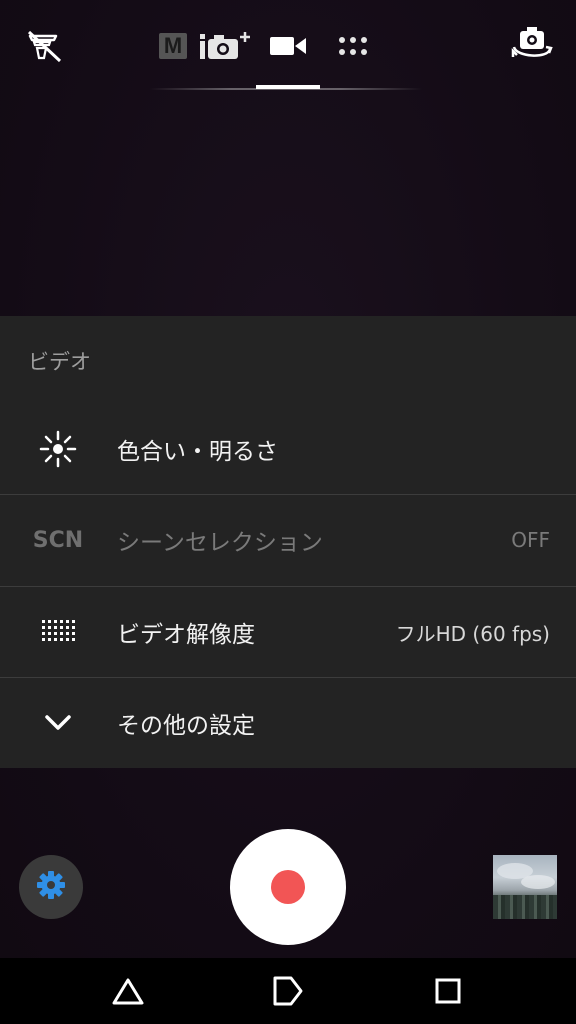  I want to click on last-photo-thumbnail, so click(525, 887).